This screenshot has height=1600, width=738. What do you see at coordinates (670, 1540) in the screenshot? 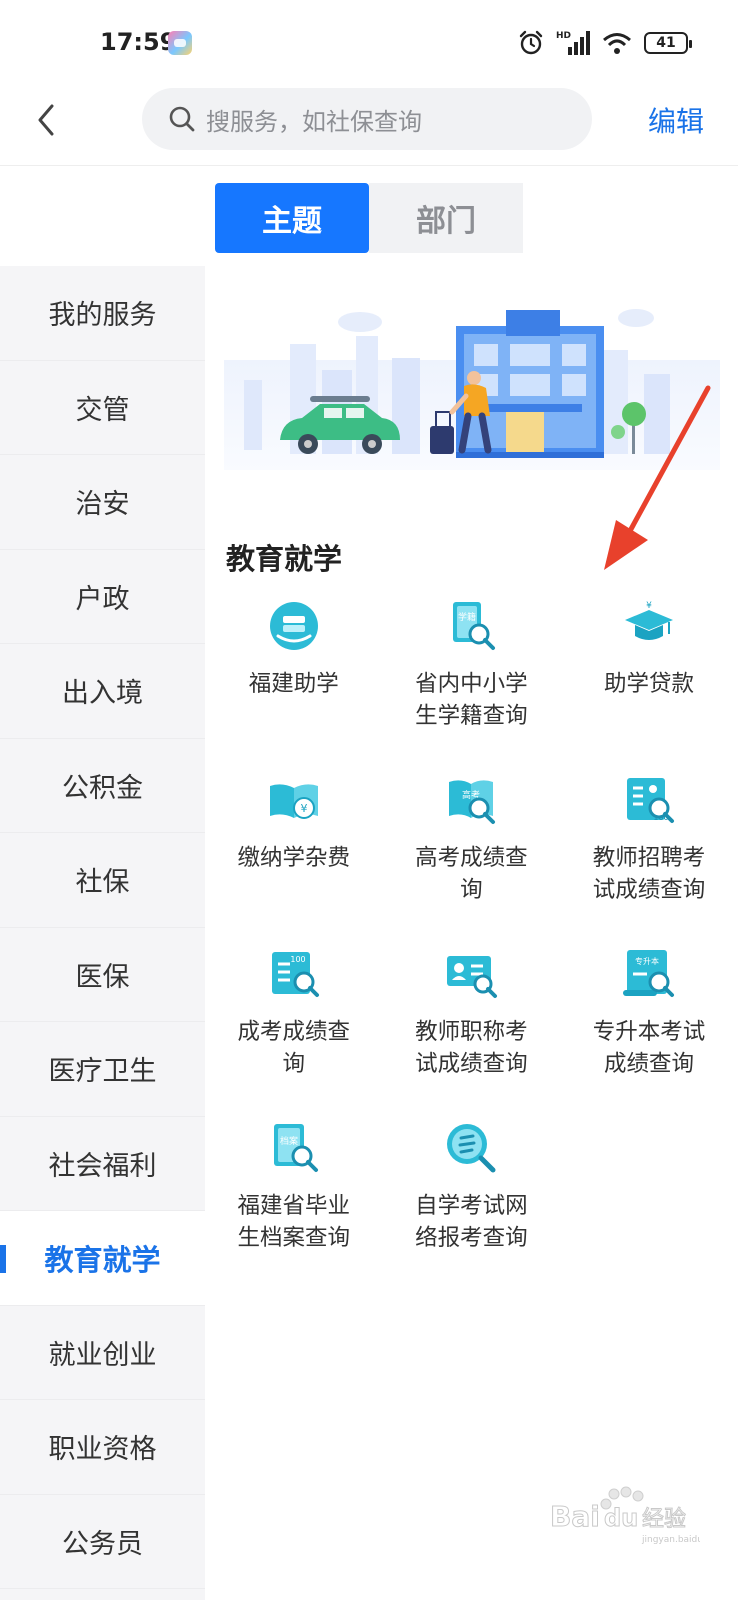
I see `svg-text: jingyan.baidu.com` at bounding box center [670, 1540].